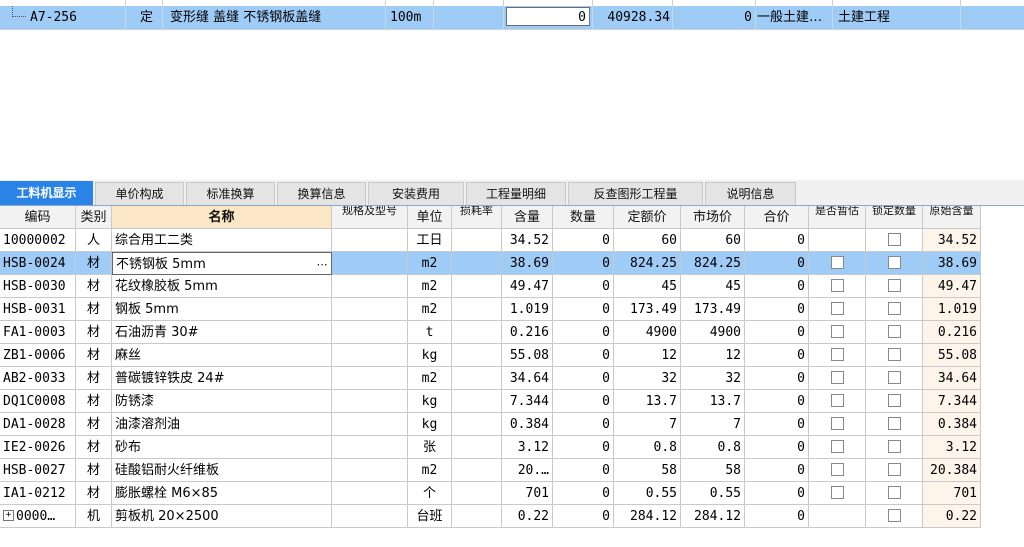  Describe the element at coordinates (952, 217) in the screenshot. I see `col-orig-content: 原始含量` at that location.